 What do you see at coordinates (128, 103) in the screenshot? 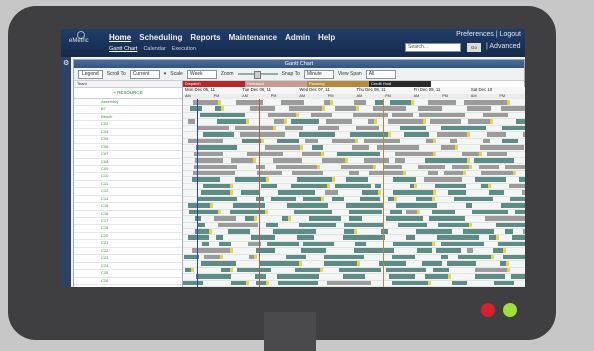
I see `resource-item: Assembly` at bounding box center [128, 103].